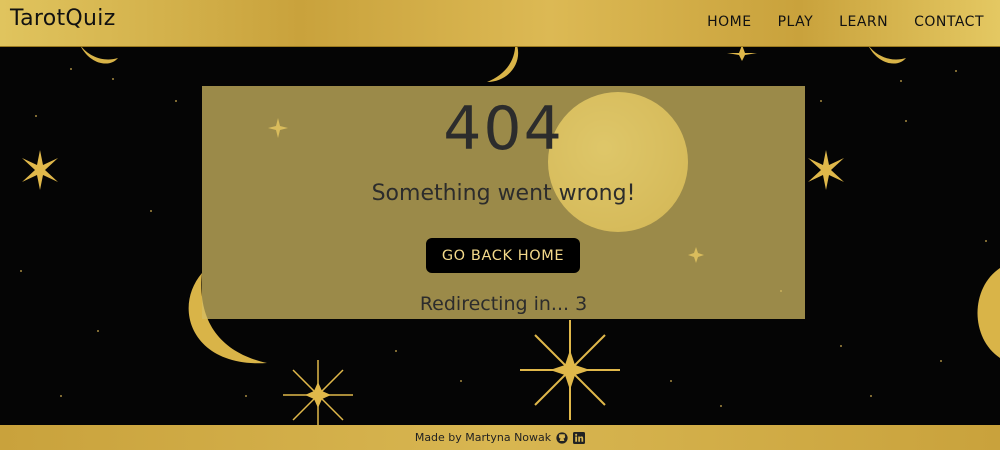 This screenshot has height=450, width=1000. What do you see at coordinates (742, 53) in the screenshot?
I see `star-small-top` at bounding box center [742, 53].